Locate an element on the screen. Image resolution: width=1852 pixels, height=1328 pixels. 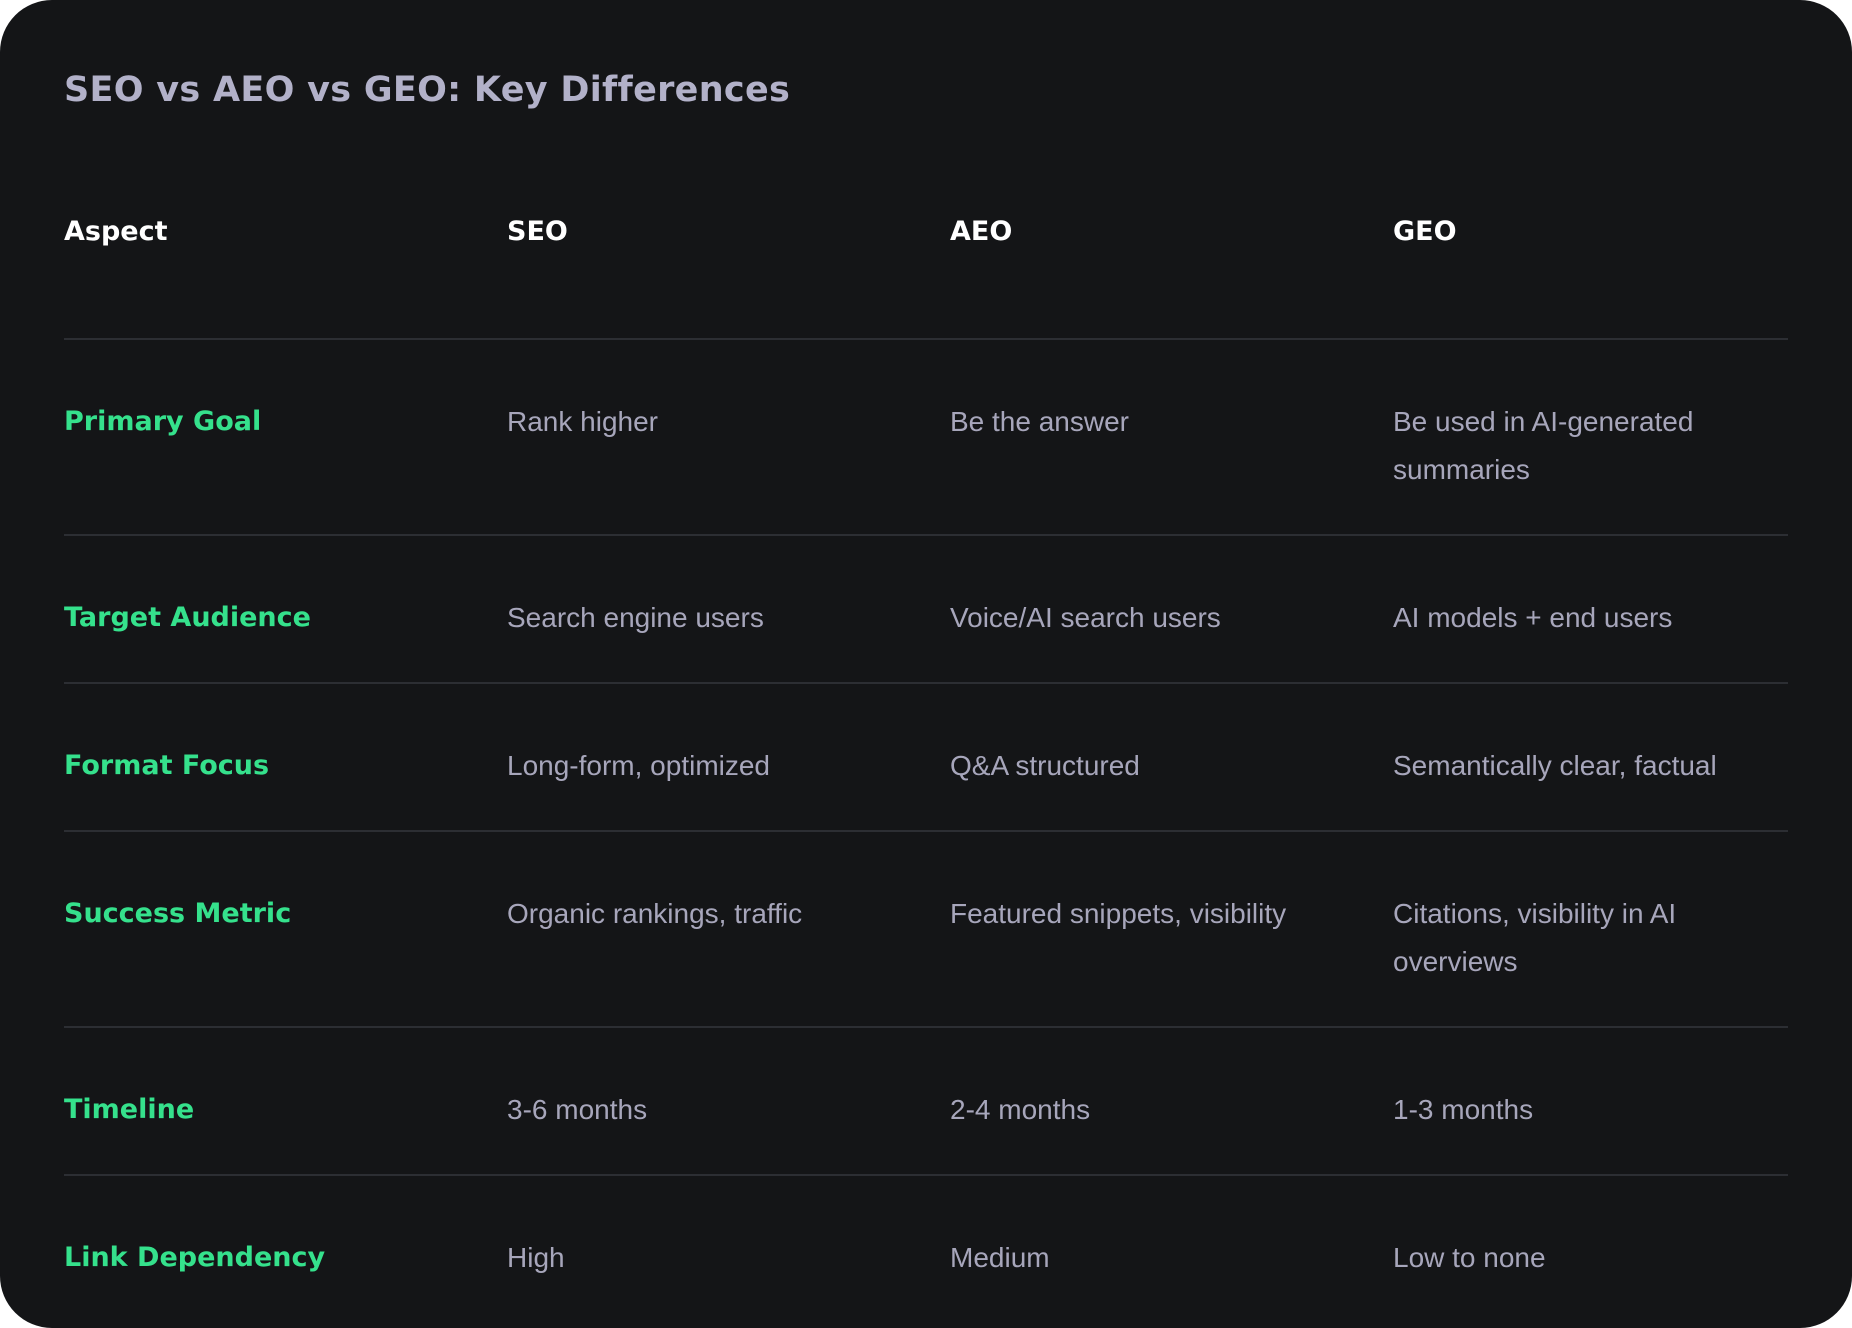
cell-geo: Low to none is located at coordinates (1469, 1257).